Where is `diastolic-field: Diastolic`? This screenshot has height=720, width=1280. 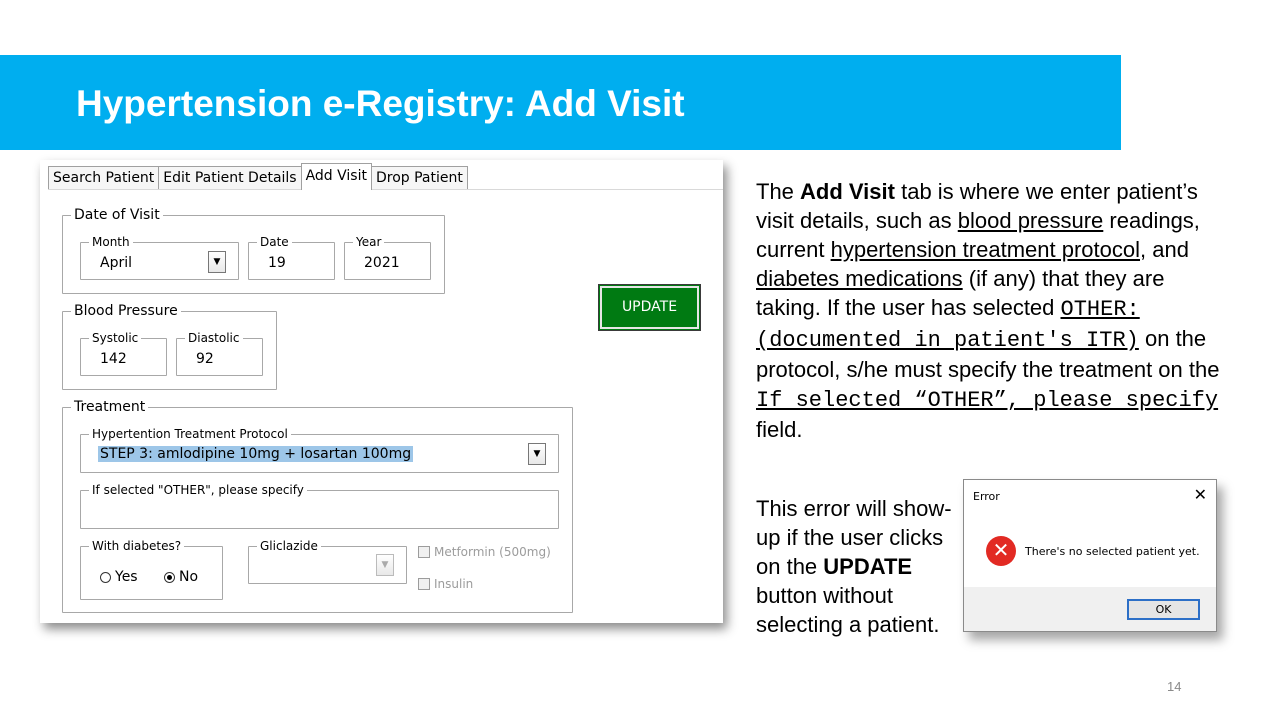
diastolic-field: Diastolic is located at coordinates (219, 353).